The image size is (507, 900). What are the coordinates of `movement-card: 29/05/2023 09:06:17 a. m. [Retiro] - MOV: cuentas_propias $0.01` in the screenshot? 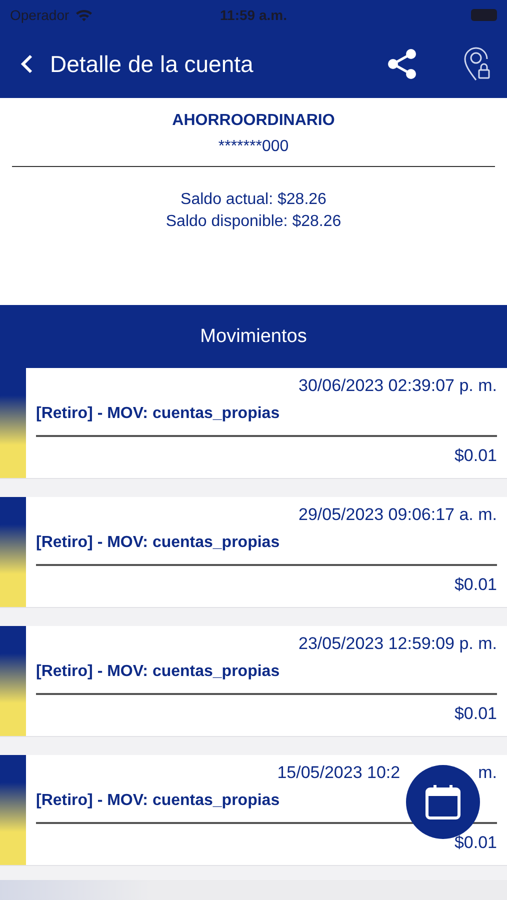 It's located at (253, 552).